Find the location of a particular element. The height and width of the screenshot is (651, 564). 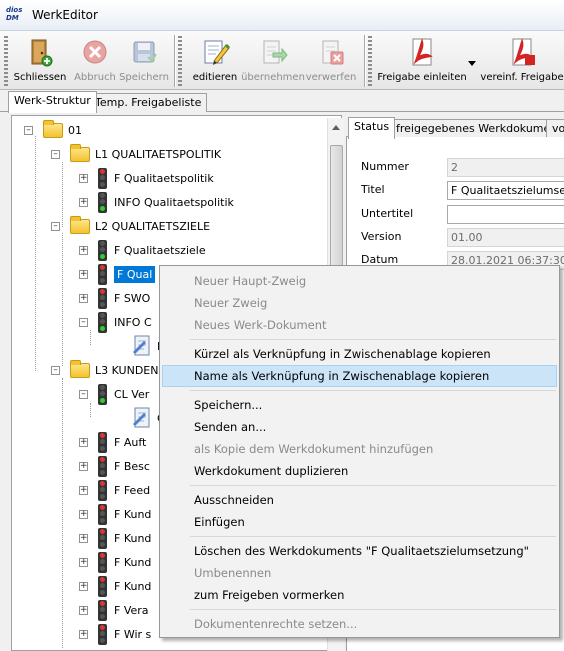

version-field: 01.00 is located at coordinates (505, 237).